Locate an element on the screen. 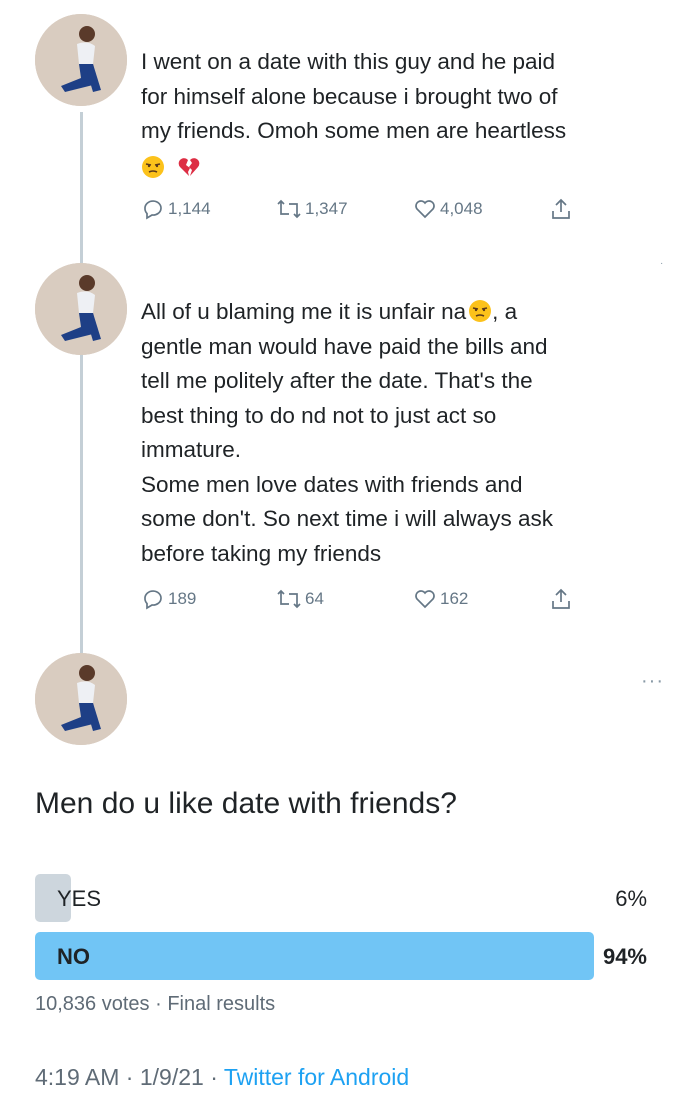 The image size is (700, 1109). like-button: 4,048 is located at coordinates (448, 209).